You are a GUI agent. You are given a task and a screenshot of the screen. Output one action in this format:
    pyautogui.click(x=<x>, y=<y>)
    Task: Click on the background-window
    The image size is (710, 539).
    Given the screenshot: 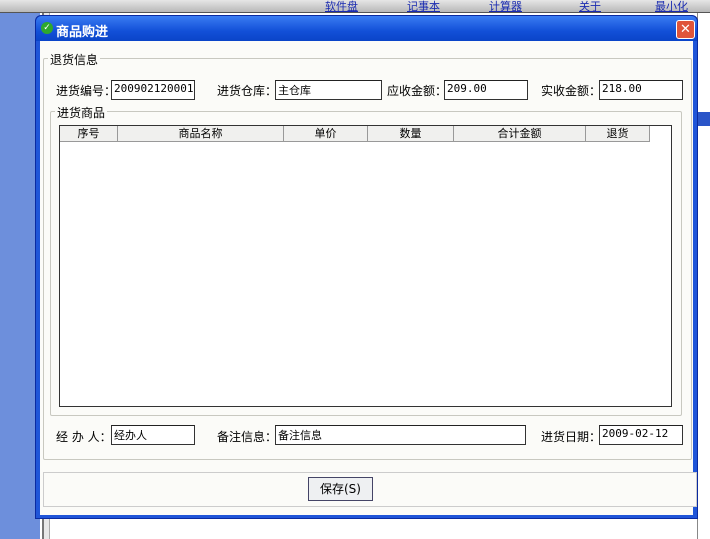 What is the action you would take?
    pyautogui.click(x=703, y=276)
    